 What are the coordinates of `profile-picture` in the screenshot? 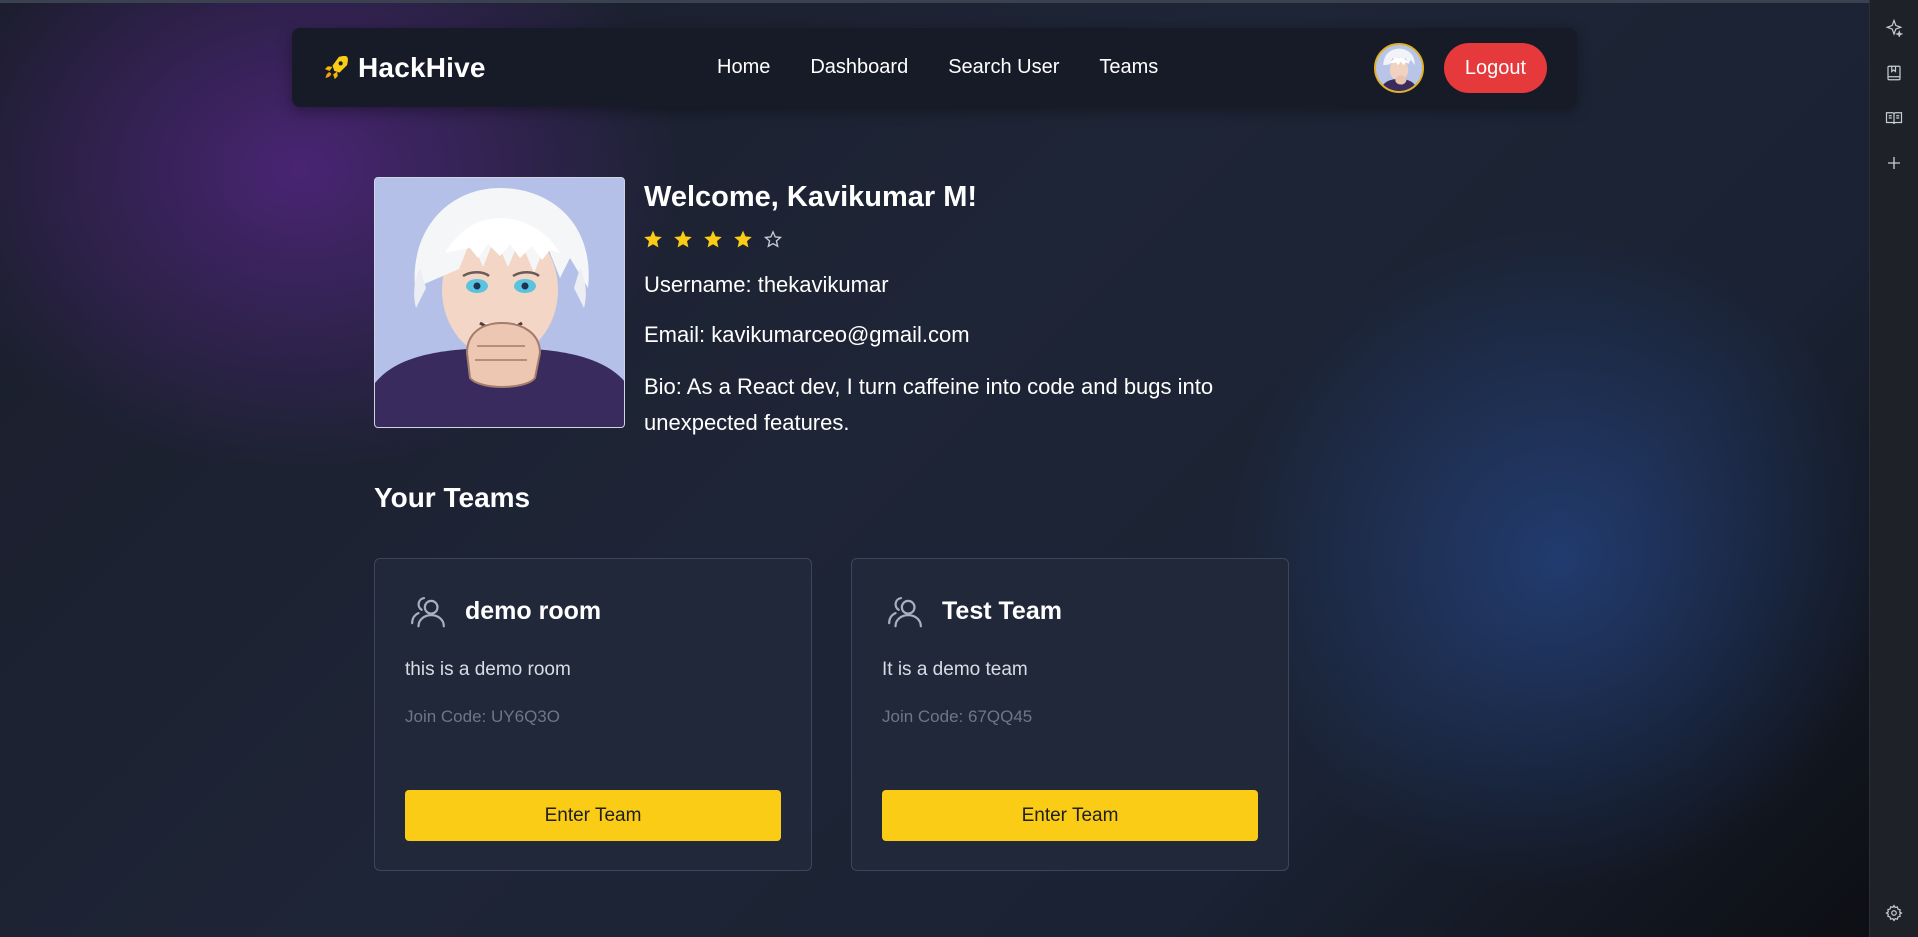 It's located at (499, 302).